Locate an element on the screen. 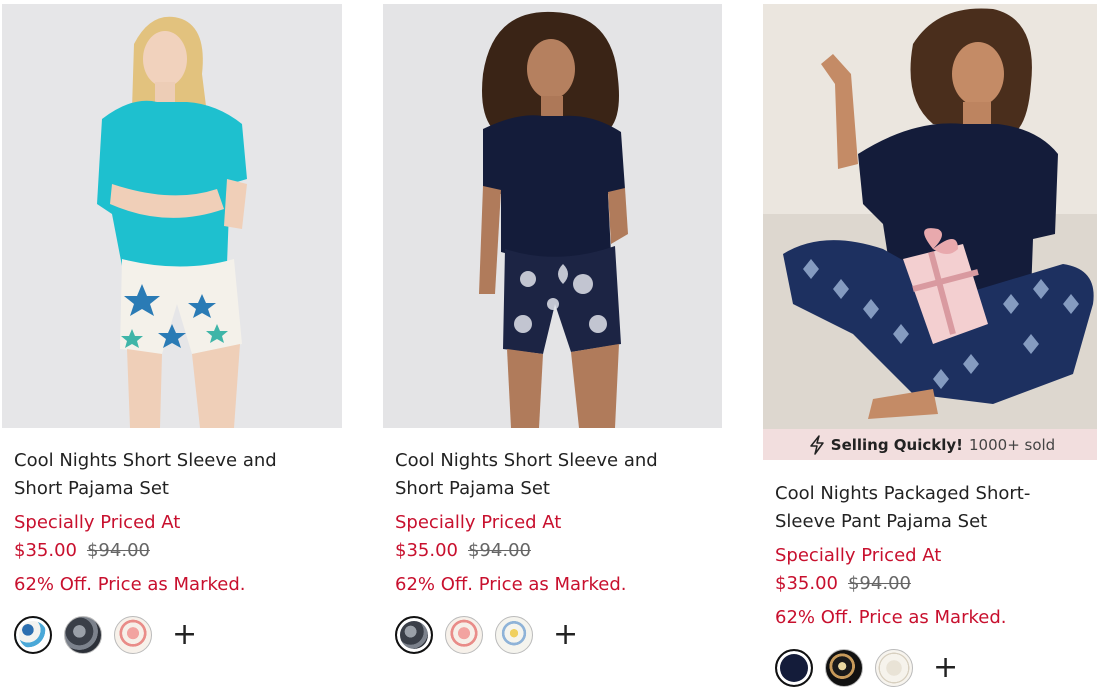 The height and width of the screenshot is (688, 1097). selling-quickly-badge: Selling Quickly! 1000+ sold is located at coordinates (930, 444).